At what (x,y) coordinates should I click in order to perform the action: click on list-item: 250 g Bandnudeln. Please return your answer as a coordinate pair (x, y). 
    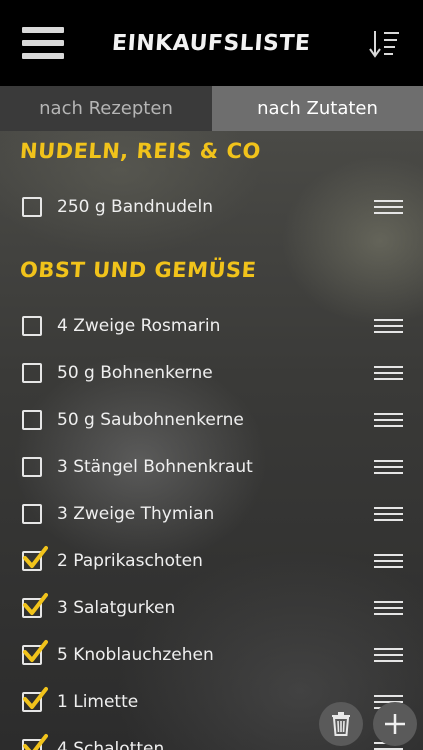
    Looking at the image, I should click on (211, 207).